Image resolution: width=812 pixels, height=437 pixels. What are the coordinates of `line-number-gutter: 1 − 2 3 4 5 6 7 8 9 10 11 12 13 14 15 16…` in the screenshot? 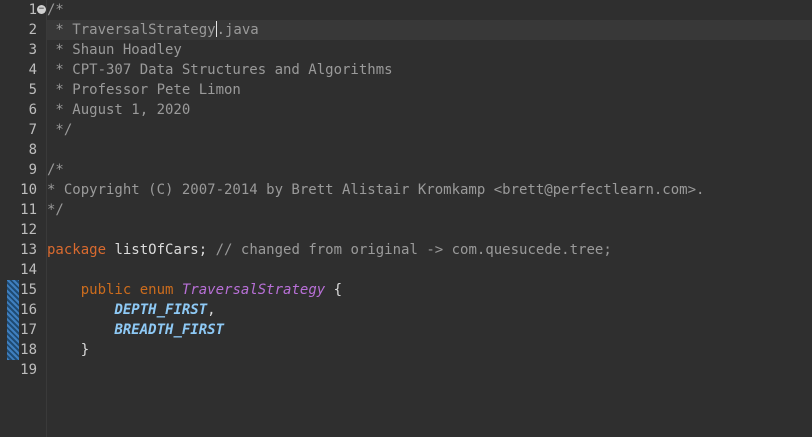 It's located at (23, 218).